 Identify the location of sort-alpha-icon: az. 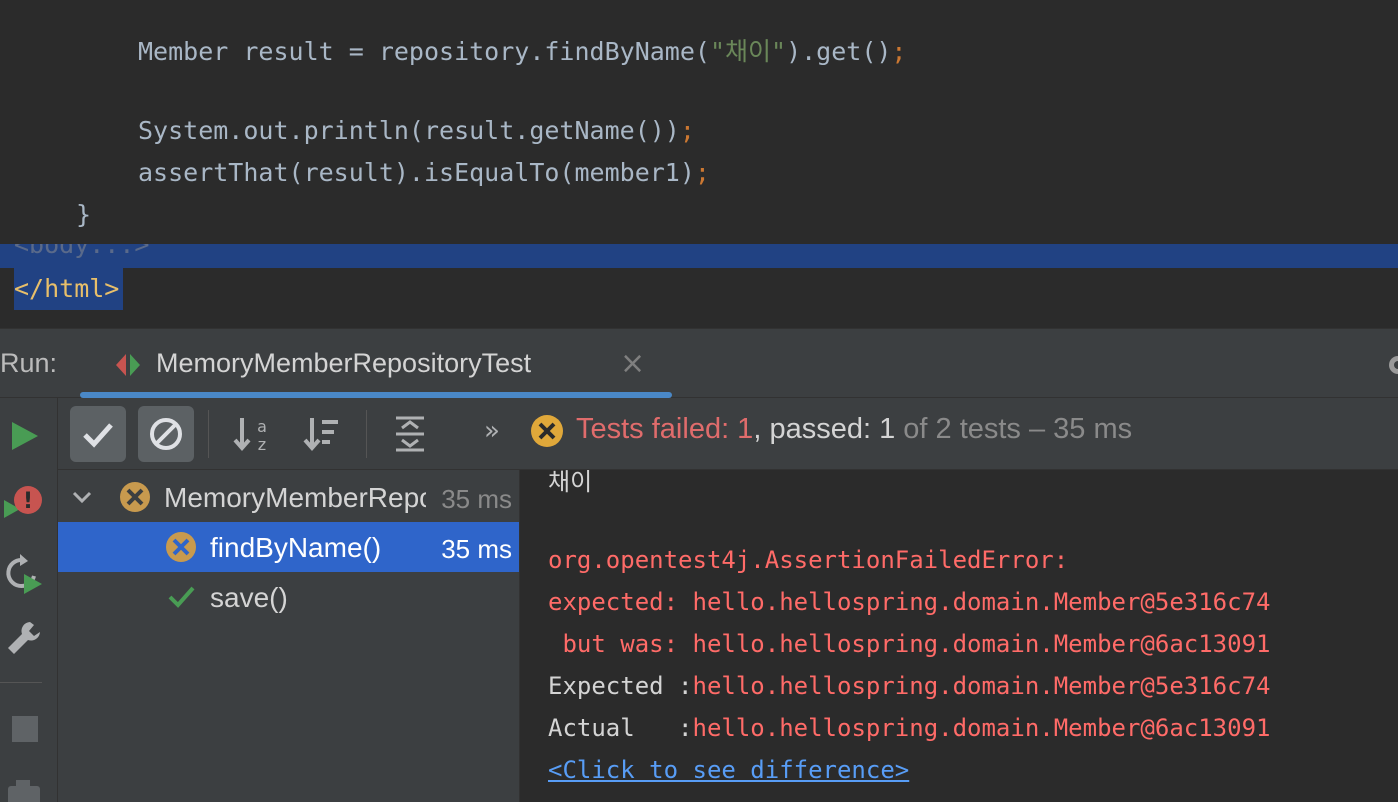
(252, 434).